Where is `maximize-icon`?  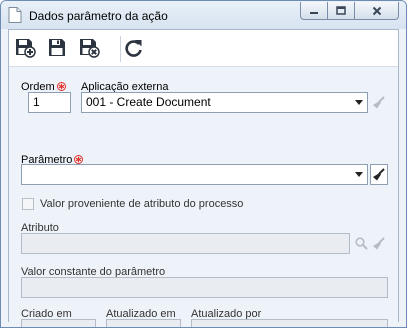 maximize-icon is located at coordinates (341, 10).